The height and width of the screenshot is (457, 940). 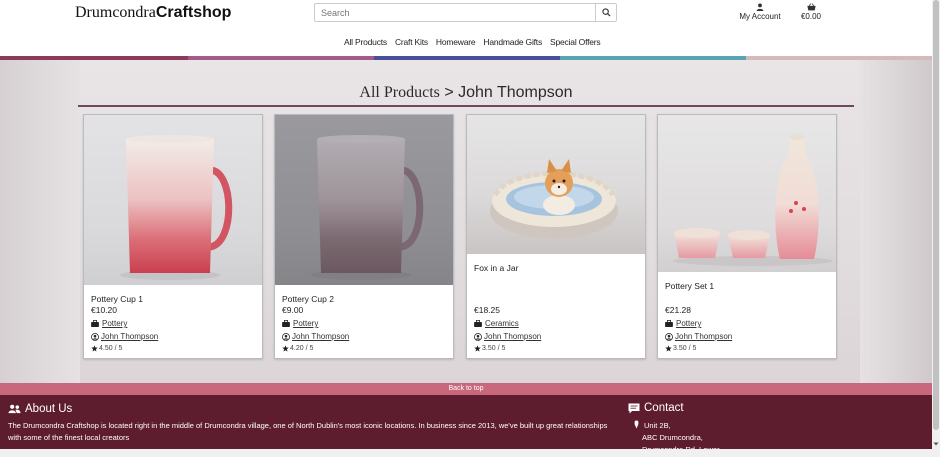 I want to click on rating-value: 4.20 / 5, so click(x=302, y=348).